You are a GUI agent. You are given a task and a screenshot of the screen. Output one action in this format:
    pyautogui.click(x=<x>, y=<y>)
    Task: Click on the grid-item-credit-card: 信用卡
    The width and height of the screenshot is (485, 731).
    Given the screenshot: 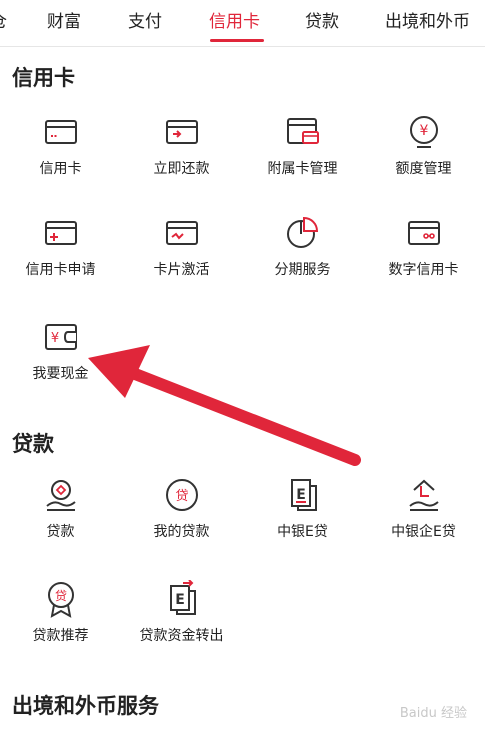 What is the action you would take?
    pyautogui.click(x=60, y=159)
    